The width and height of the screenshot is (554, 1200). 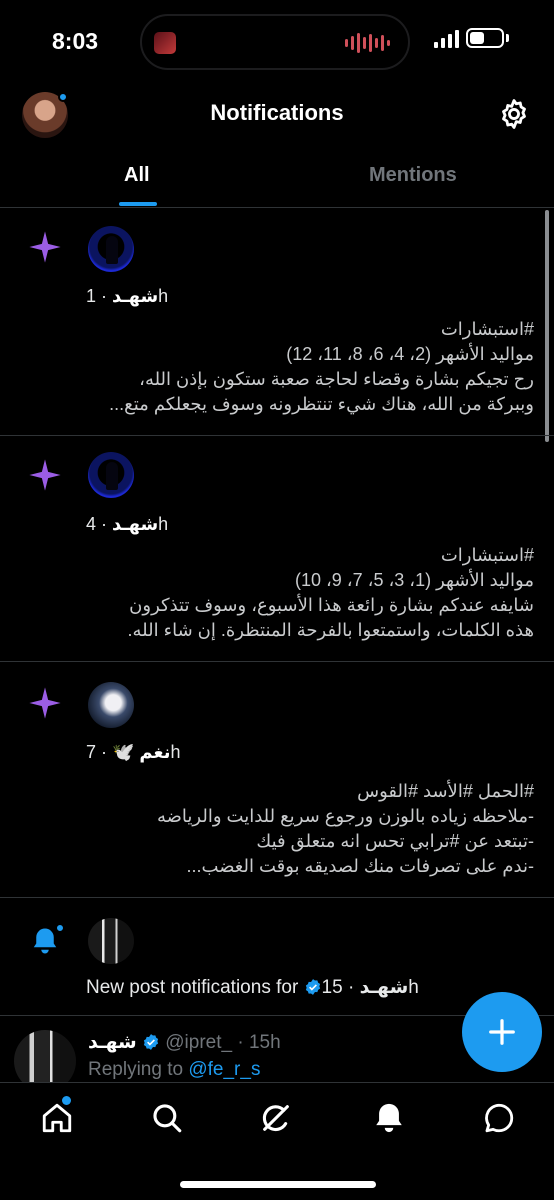 I want to click on tweet-header: شهـد @ipret_ · 15h, so click(x=184, y=1042).